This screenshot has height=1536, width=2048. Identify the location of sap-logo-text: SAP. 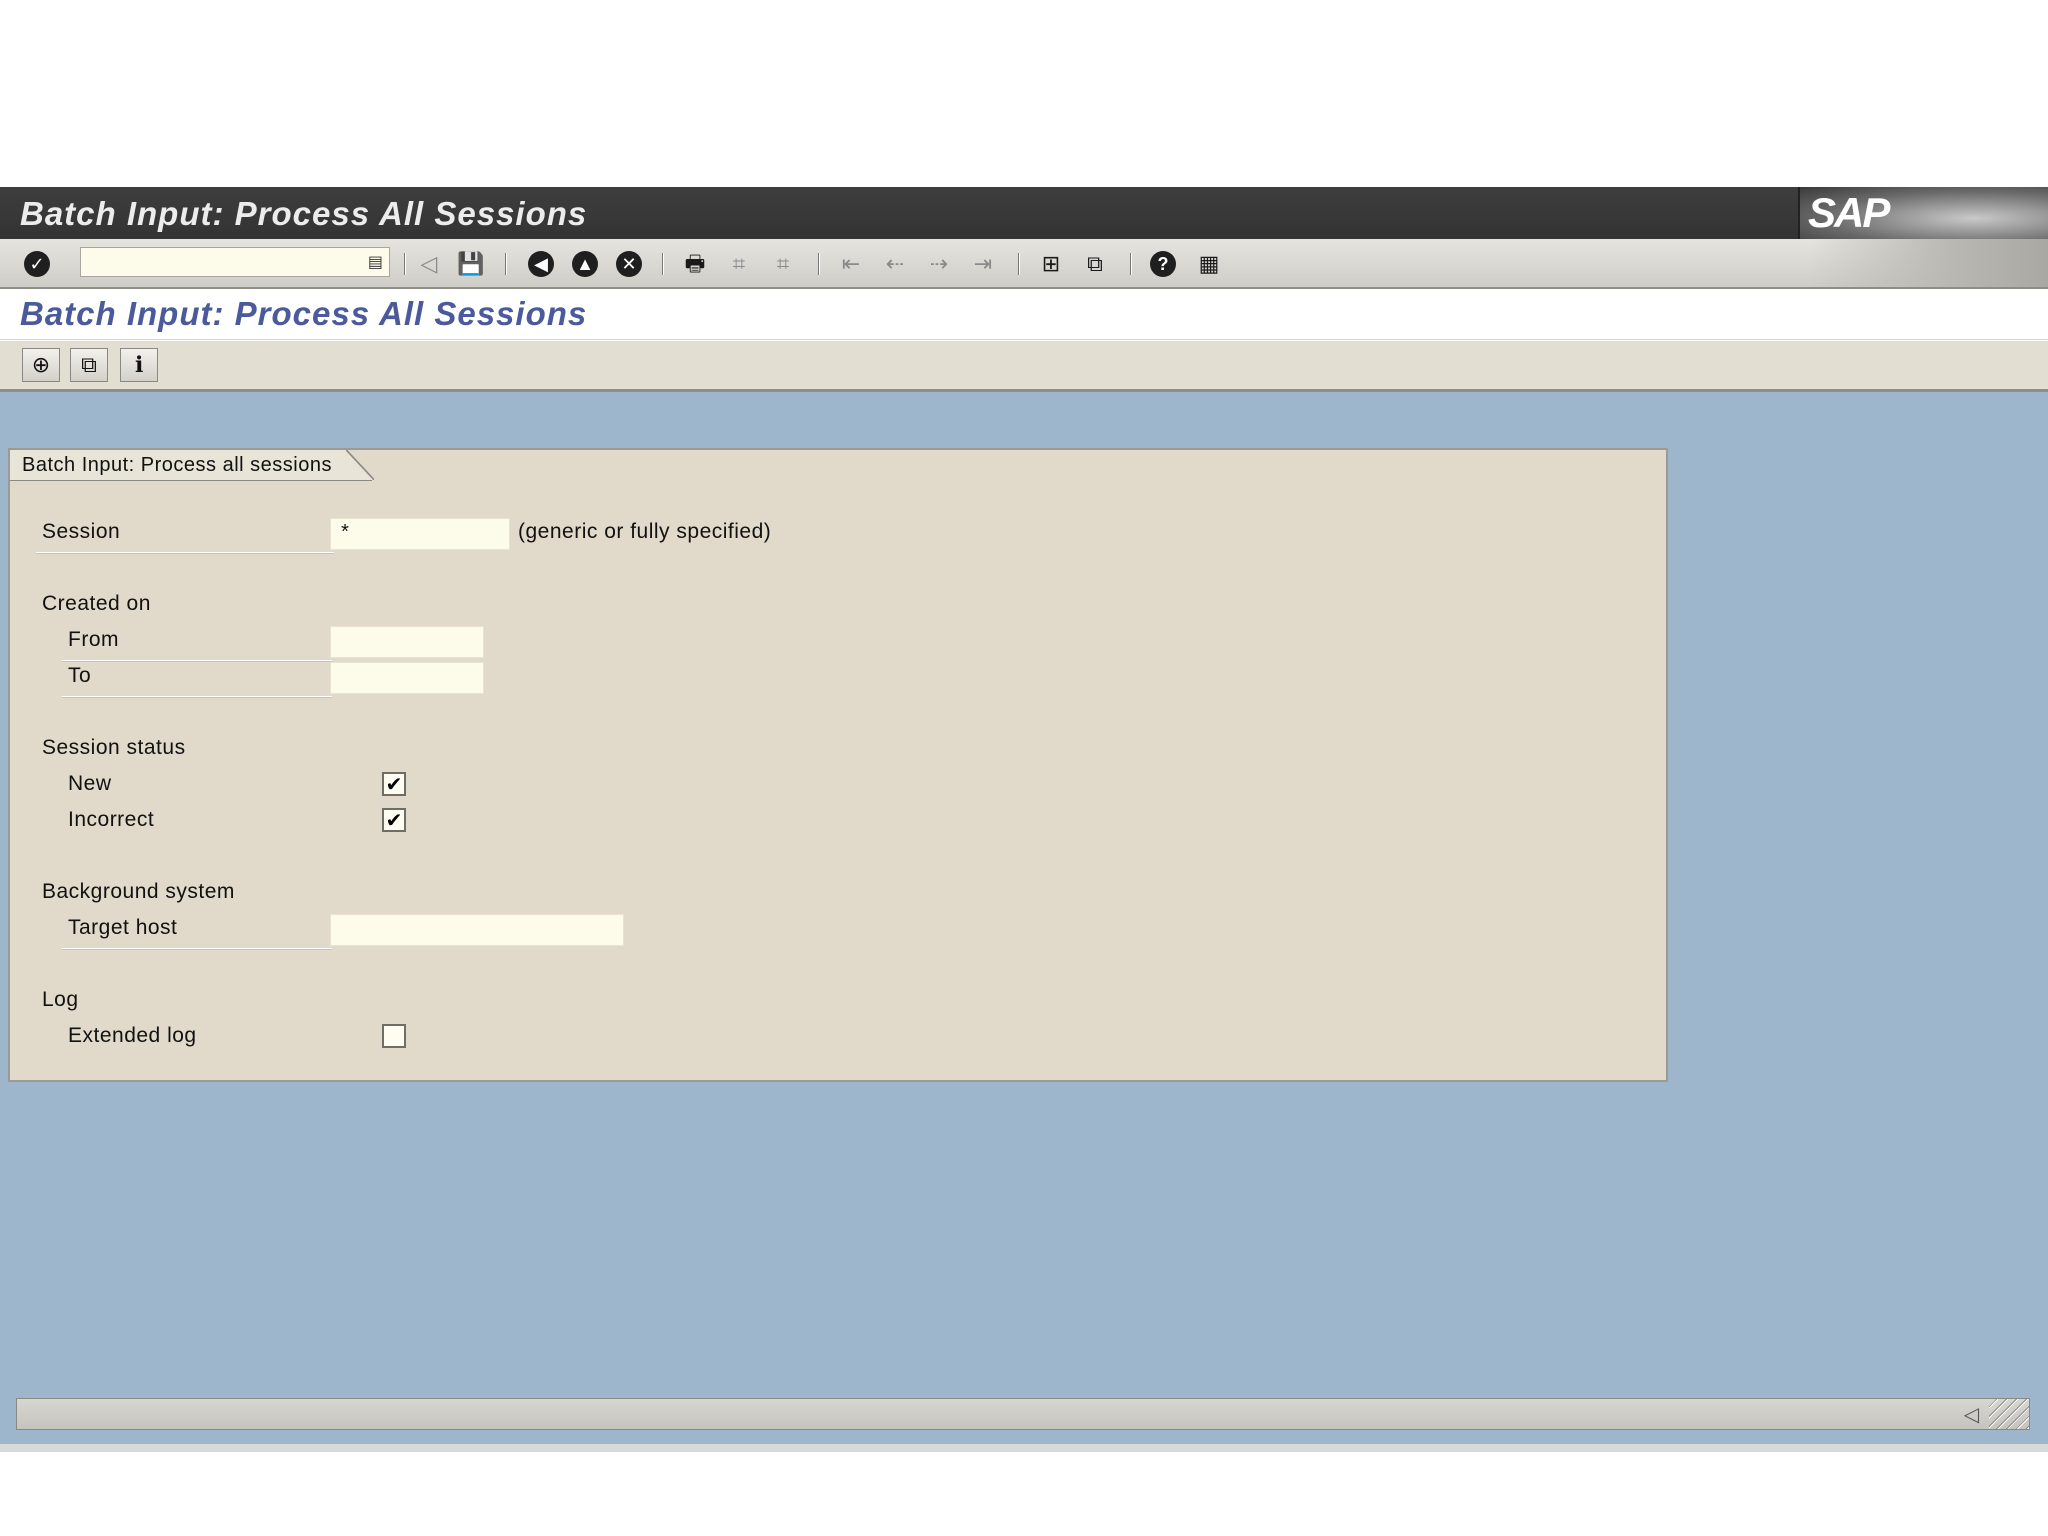
(1849, 212).